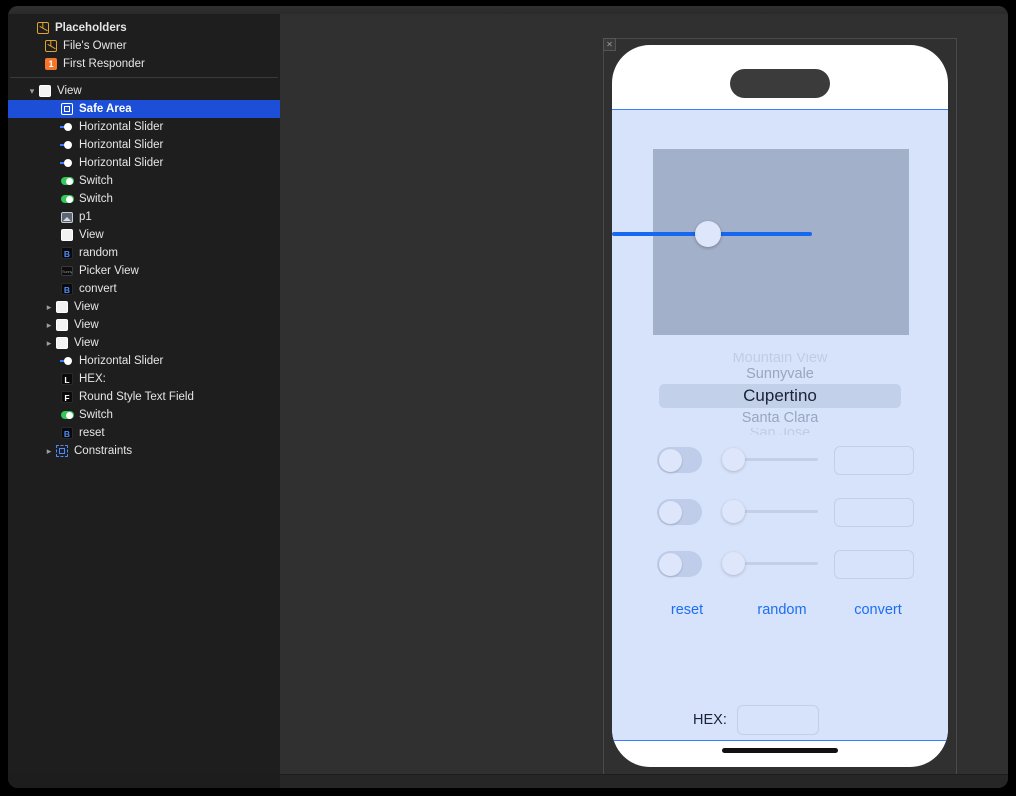 This screenshot has width=1016, height=796. Describe the element at coordinates (778, 720) in the screenshot. I see `hex-text-field` at that location.